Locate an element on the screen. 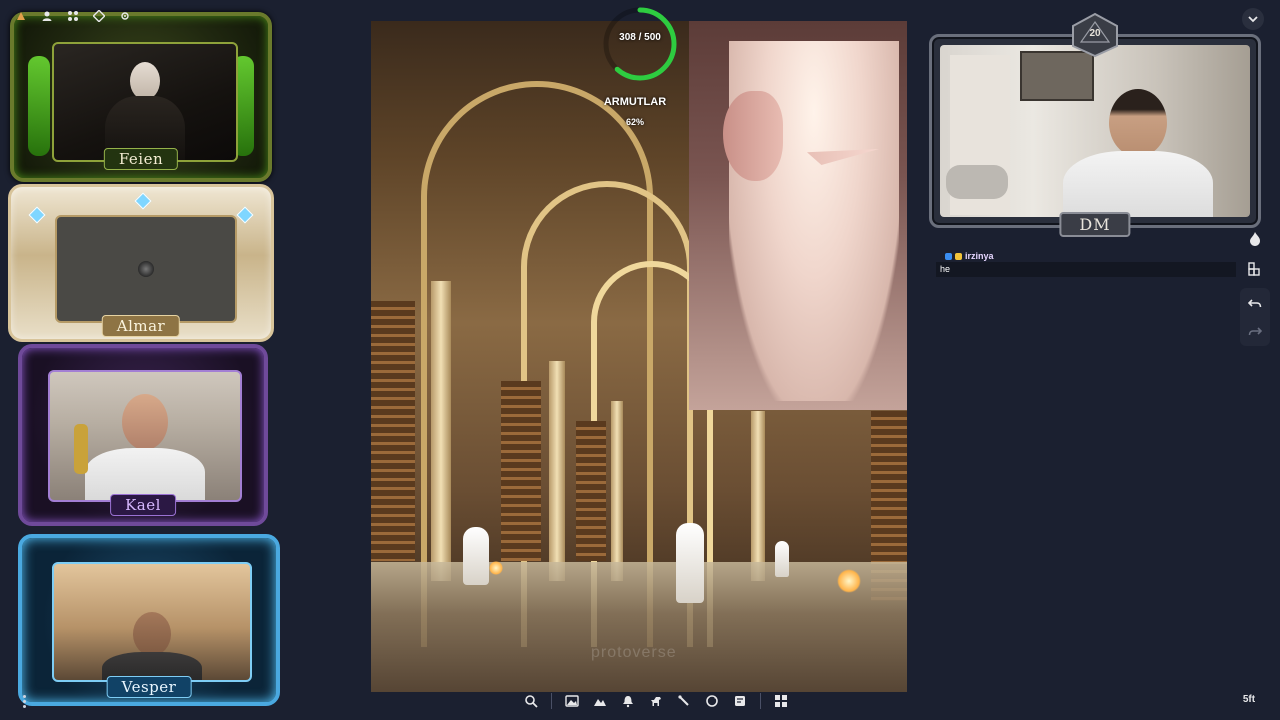 The width and height of the screenshot is (1280, 720). scene-watermark: protoverse is located at coordinates (634, 652).